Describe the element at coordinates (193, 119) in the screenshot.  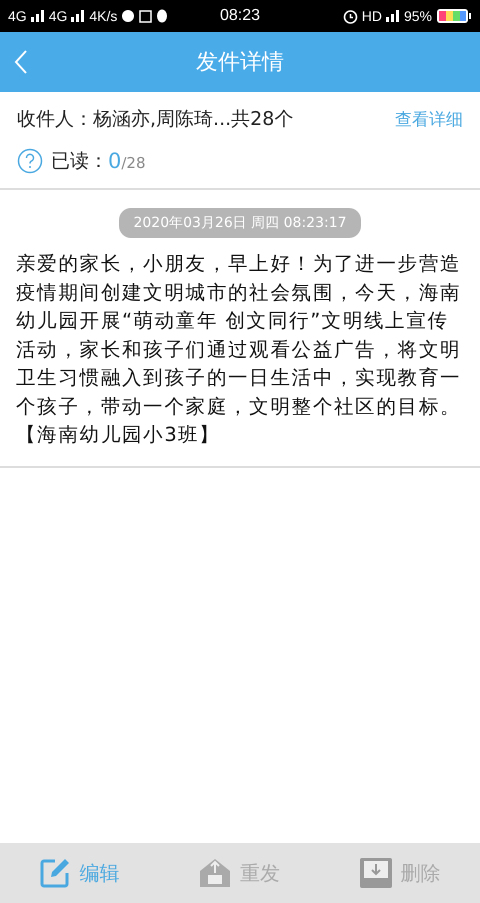
I see `recipients-names: 杨涵亦,周陈琦...共28个` at that location.